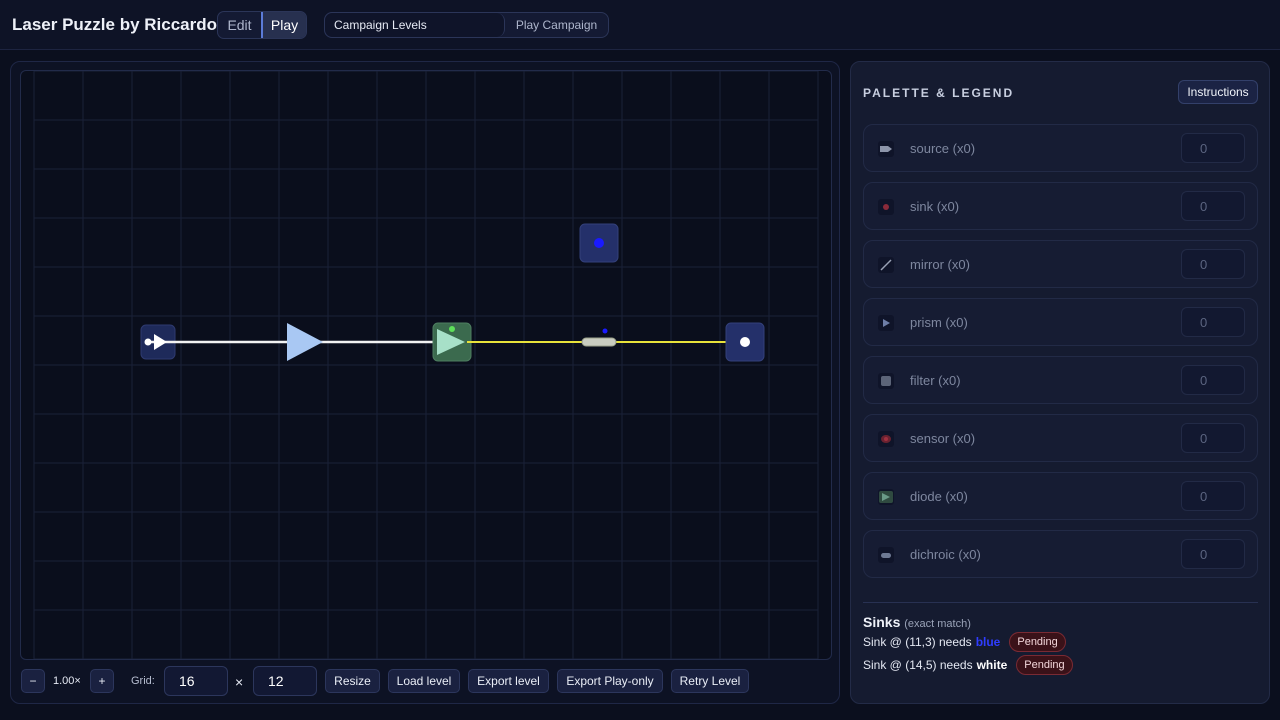 The image size is (1280, 720). I want to click on sink-status-row: Sink @ (14,5) needs white Pending, so click(968, 665).